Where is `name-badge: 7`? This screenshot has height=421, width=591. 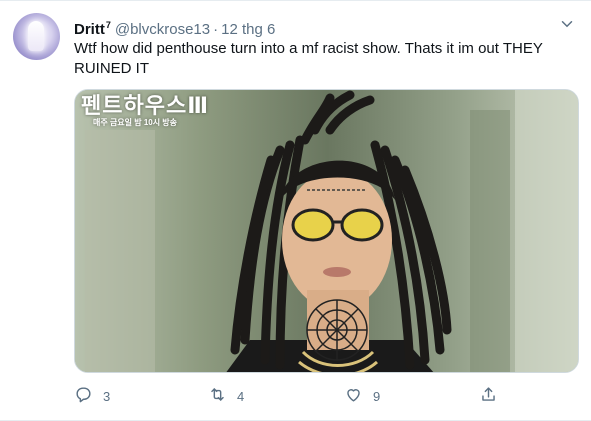 name-badge: 7 is located at coordinates (108, 25).